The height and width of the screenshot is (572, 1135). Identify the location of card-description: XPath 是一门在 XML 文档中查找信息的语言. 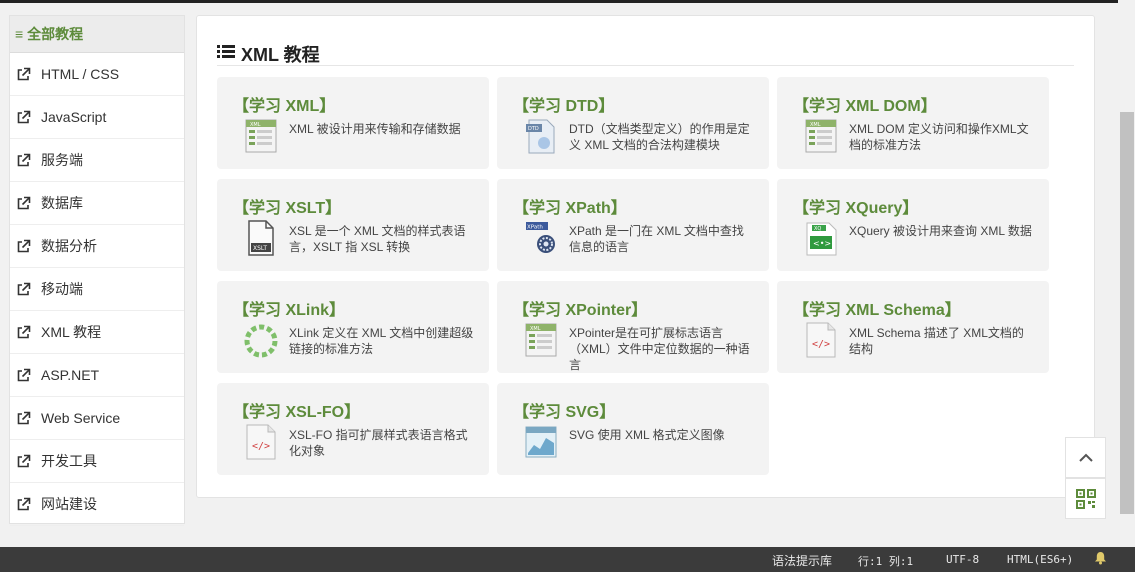
(656, 239).